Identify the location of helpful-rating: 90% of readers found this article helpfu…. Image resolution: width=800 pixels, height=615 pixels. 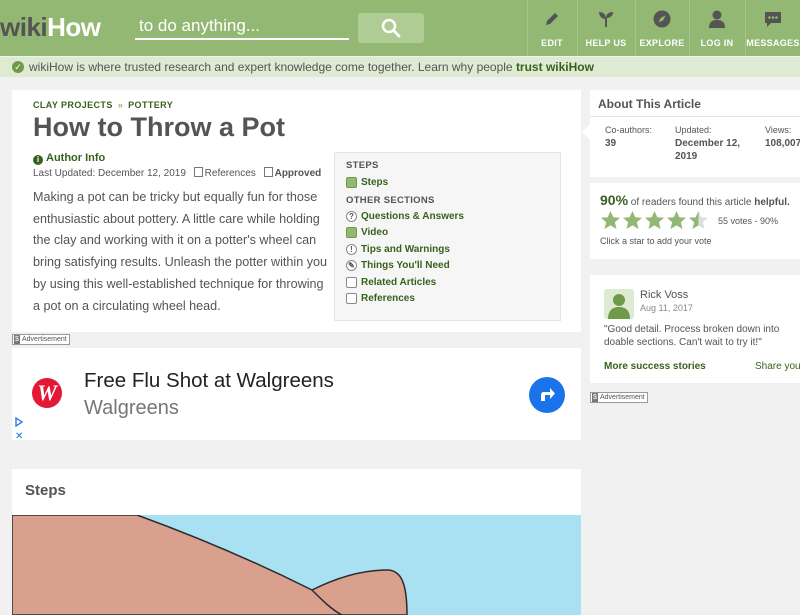
(695, 200).